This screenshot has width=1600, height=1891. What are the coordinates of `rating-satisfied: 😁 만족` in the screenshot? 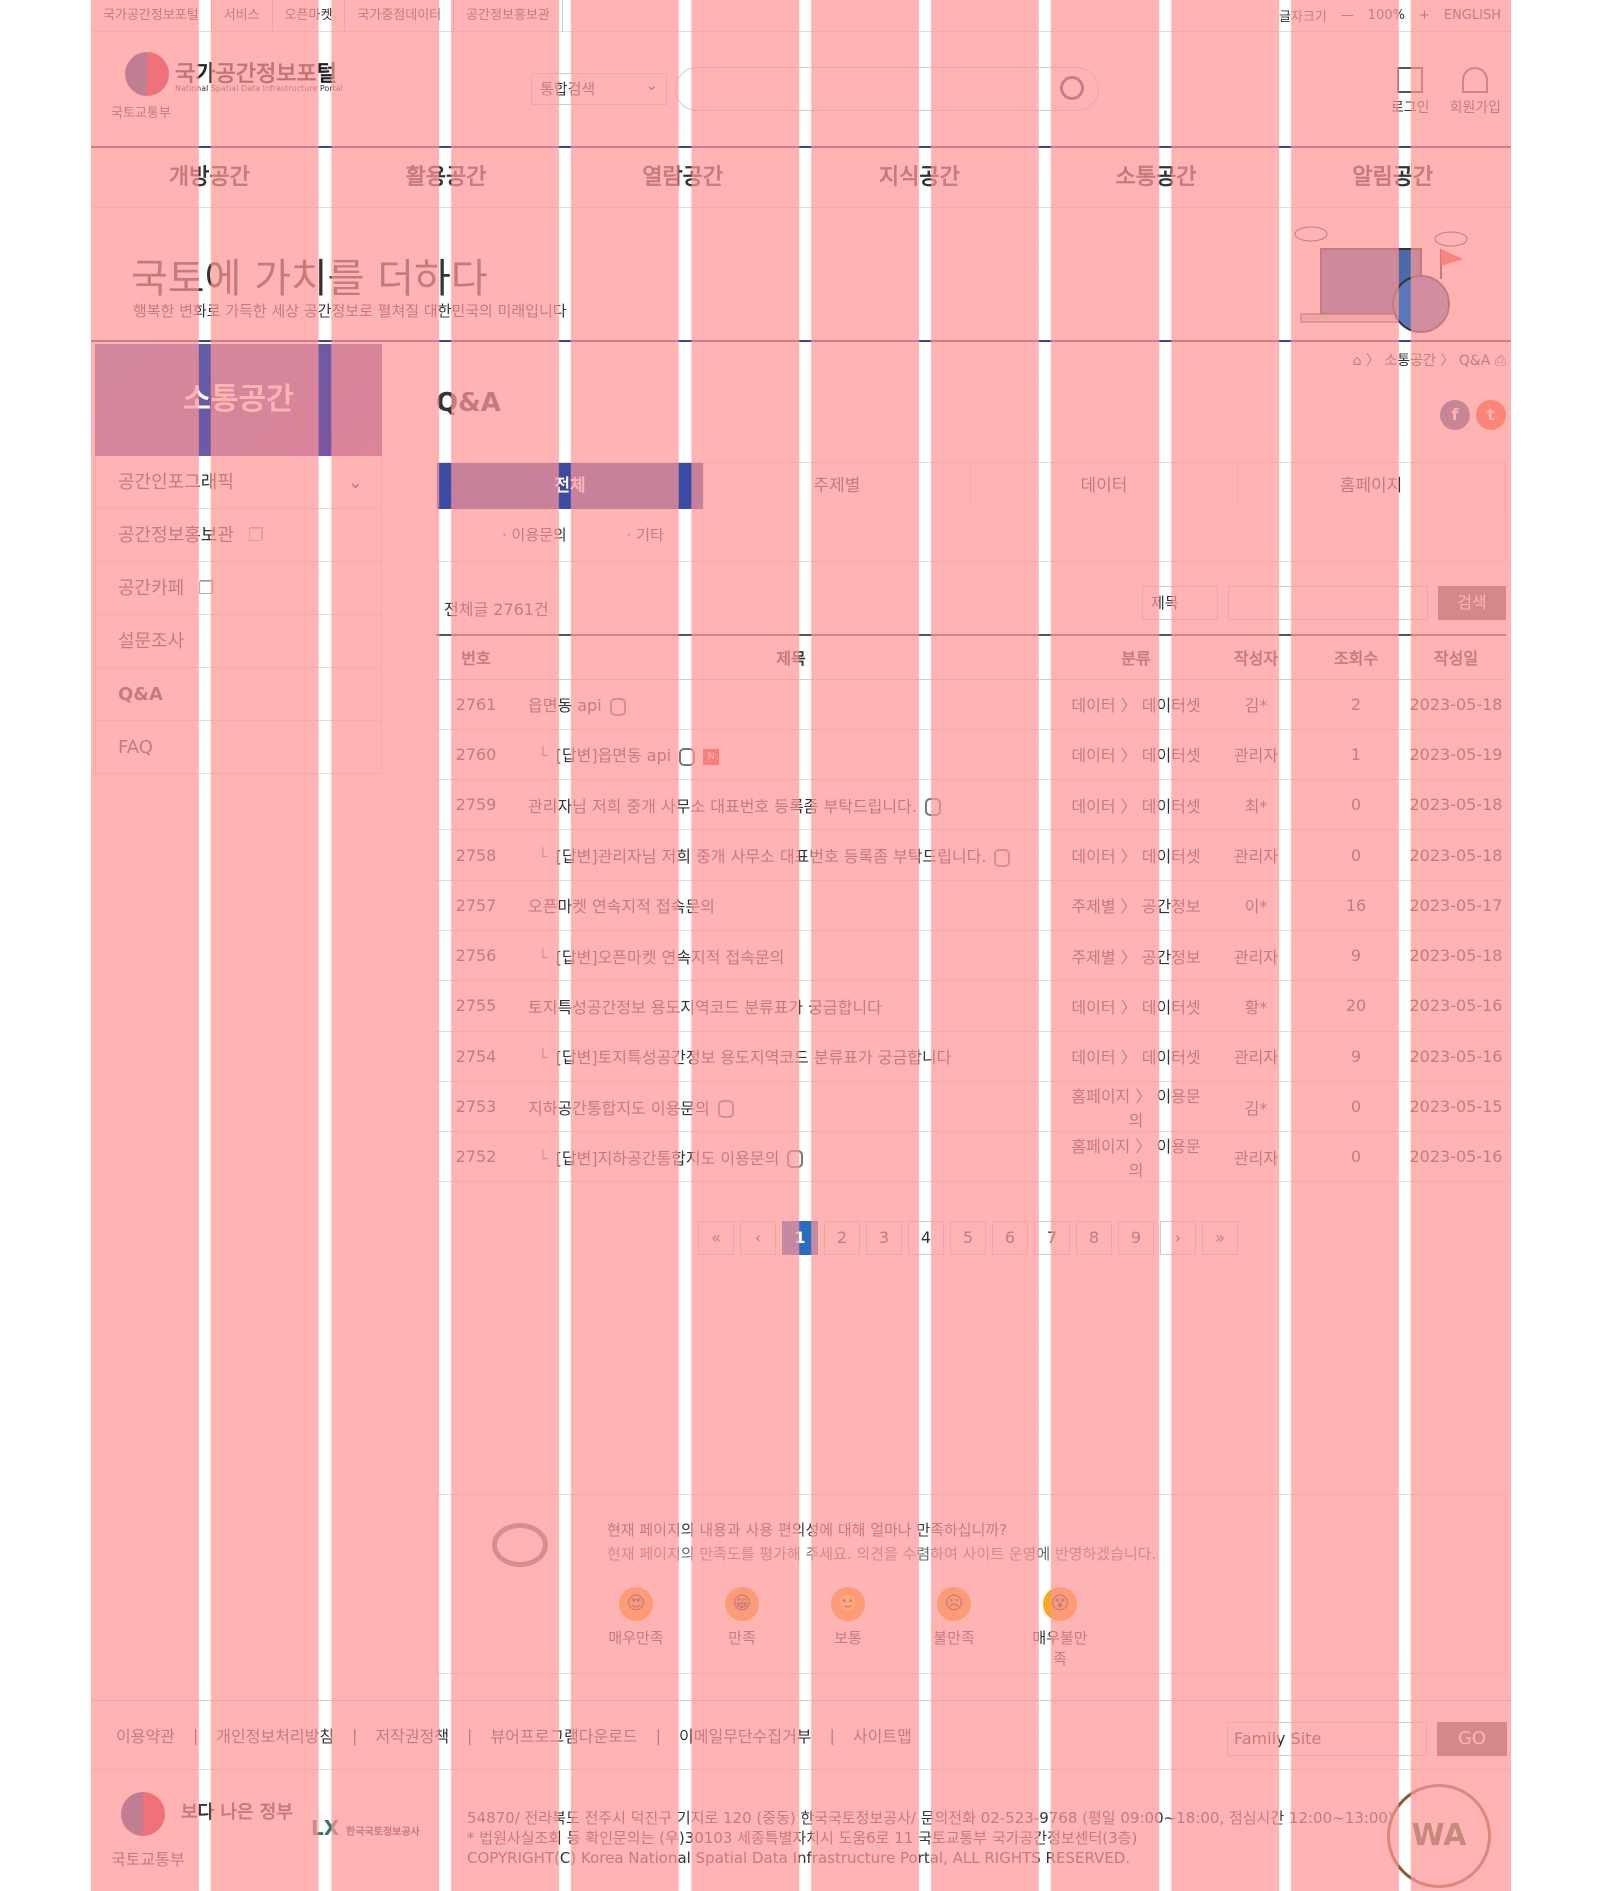 It's located at (742, 1628).